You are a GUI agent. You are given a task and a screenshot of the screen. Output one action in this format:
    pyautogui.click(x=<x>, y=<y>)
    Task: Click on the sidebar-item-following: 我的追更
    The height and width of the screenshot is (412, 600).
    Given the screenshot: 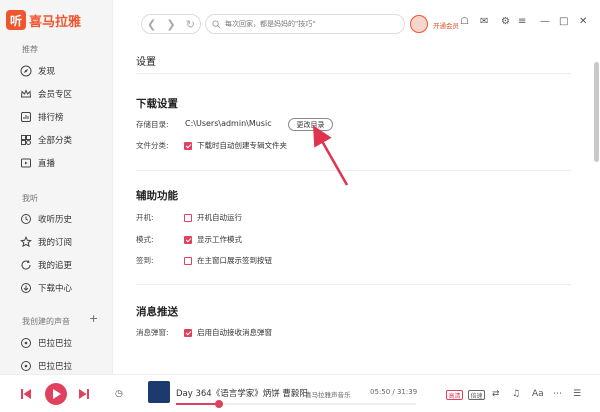 What is the action you would take?
    pyautogui.click(x=46, y=265)
    